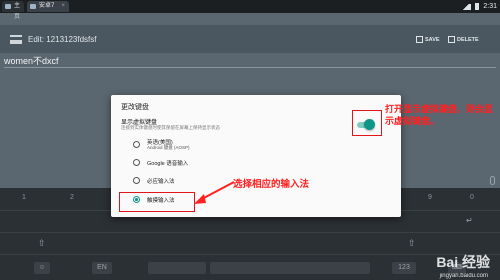 Image resolution: width=500 pixels, height=280 pixels. What do you see at coordinates (221, 162) in the screenshot?
I see `option-google-voice: Google 语音输入` at bounding box center [221, 162].